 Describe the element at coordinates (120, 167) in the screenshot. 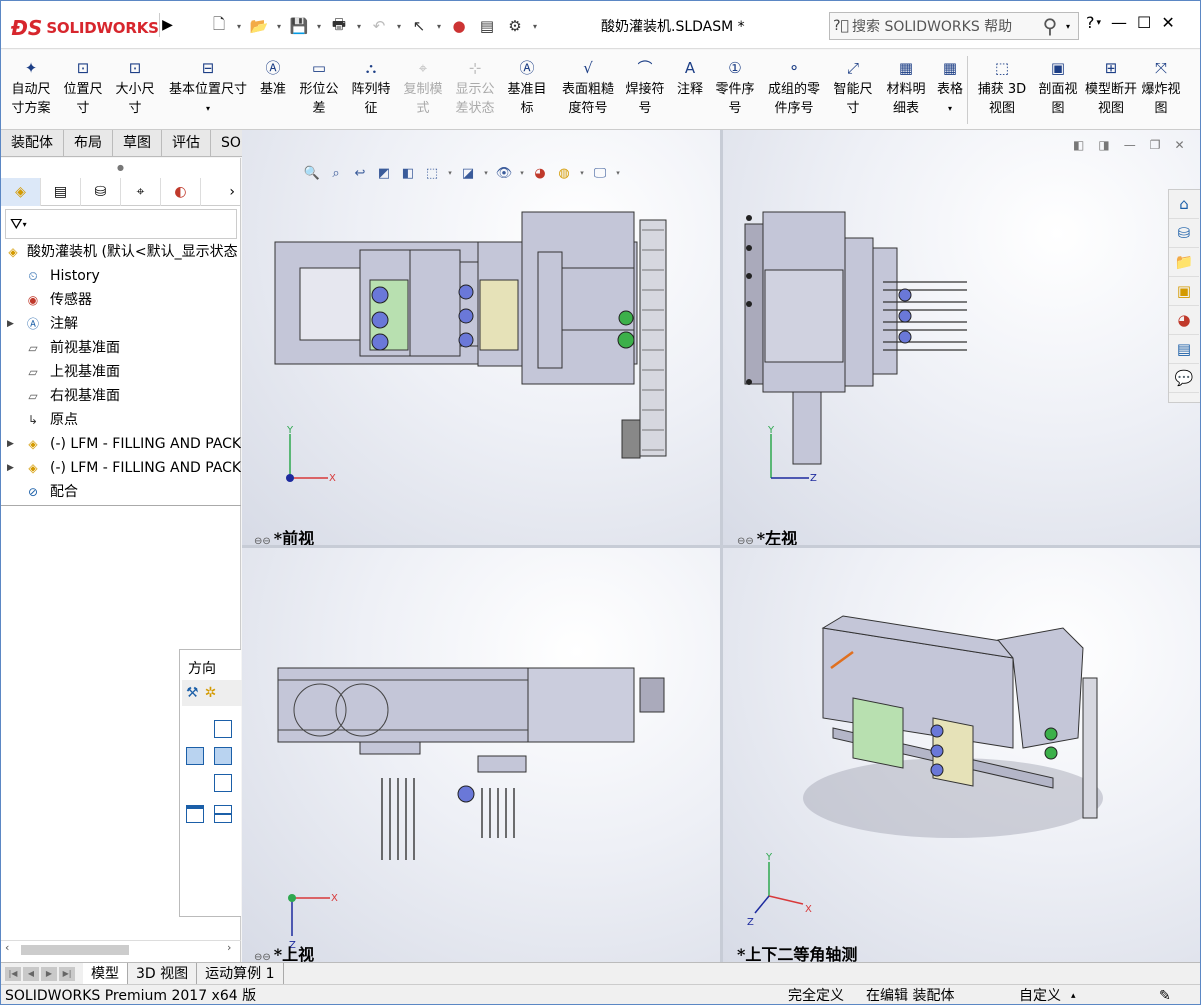

I see `panel-splitter-handle: ●` at that location.